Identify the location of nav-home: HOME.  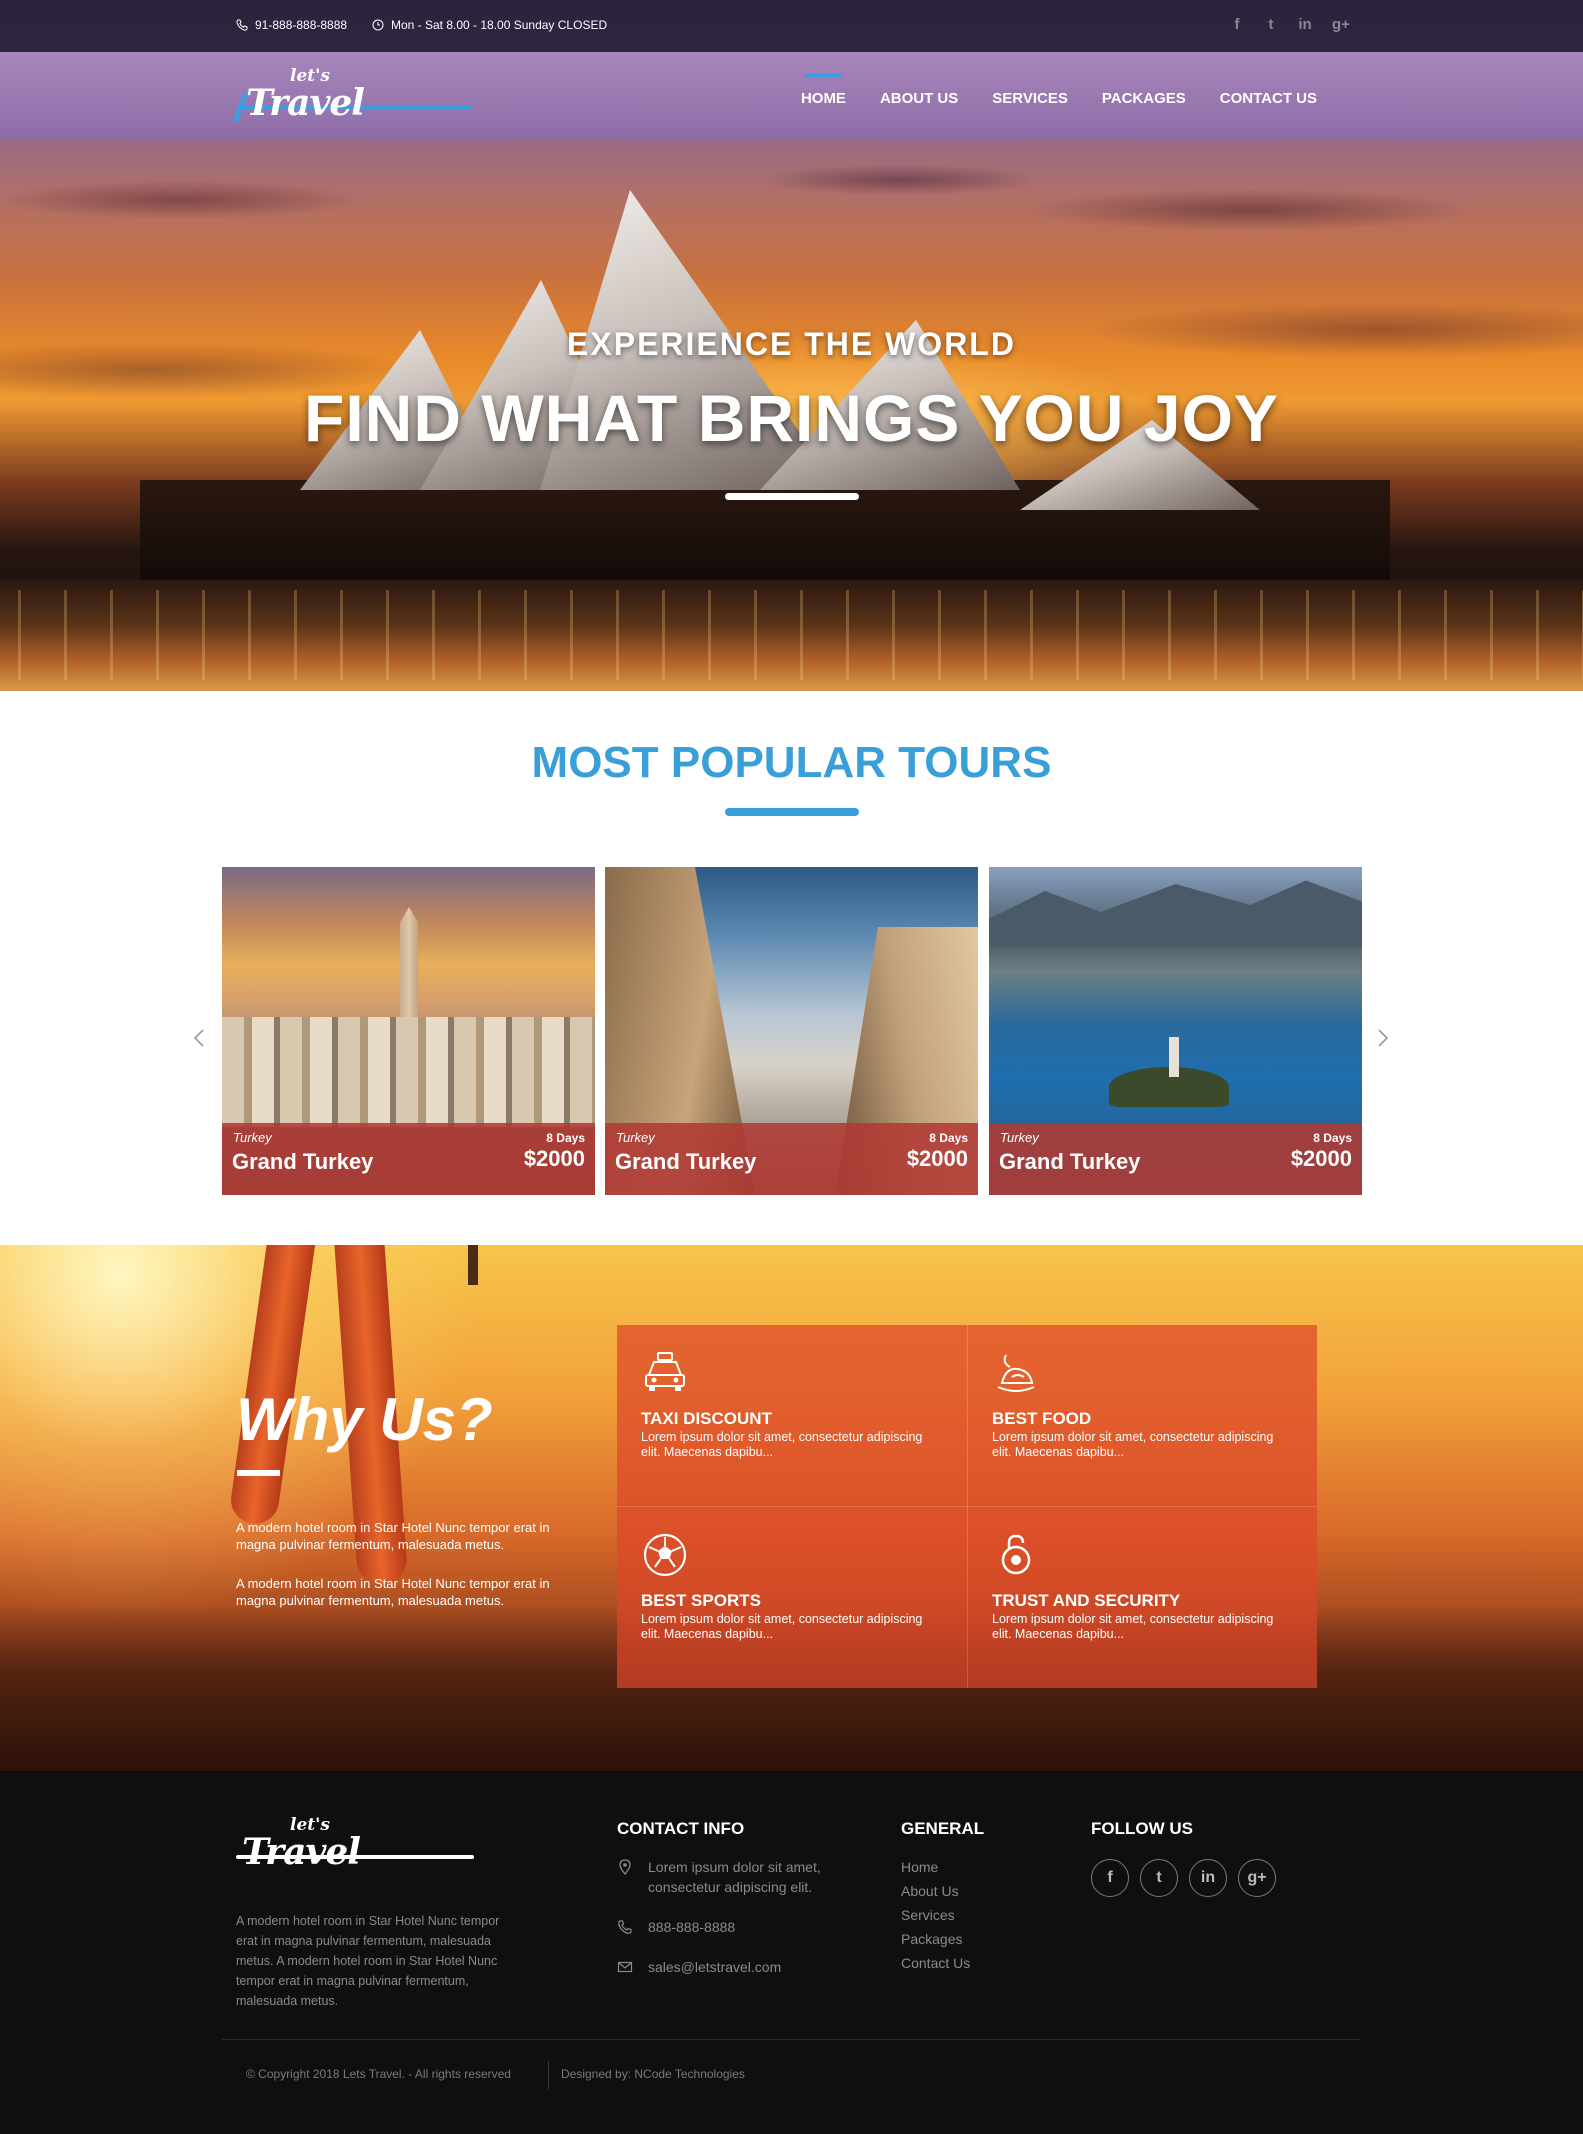
(823, 90).